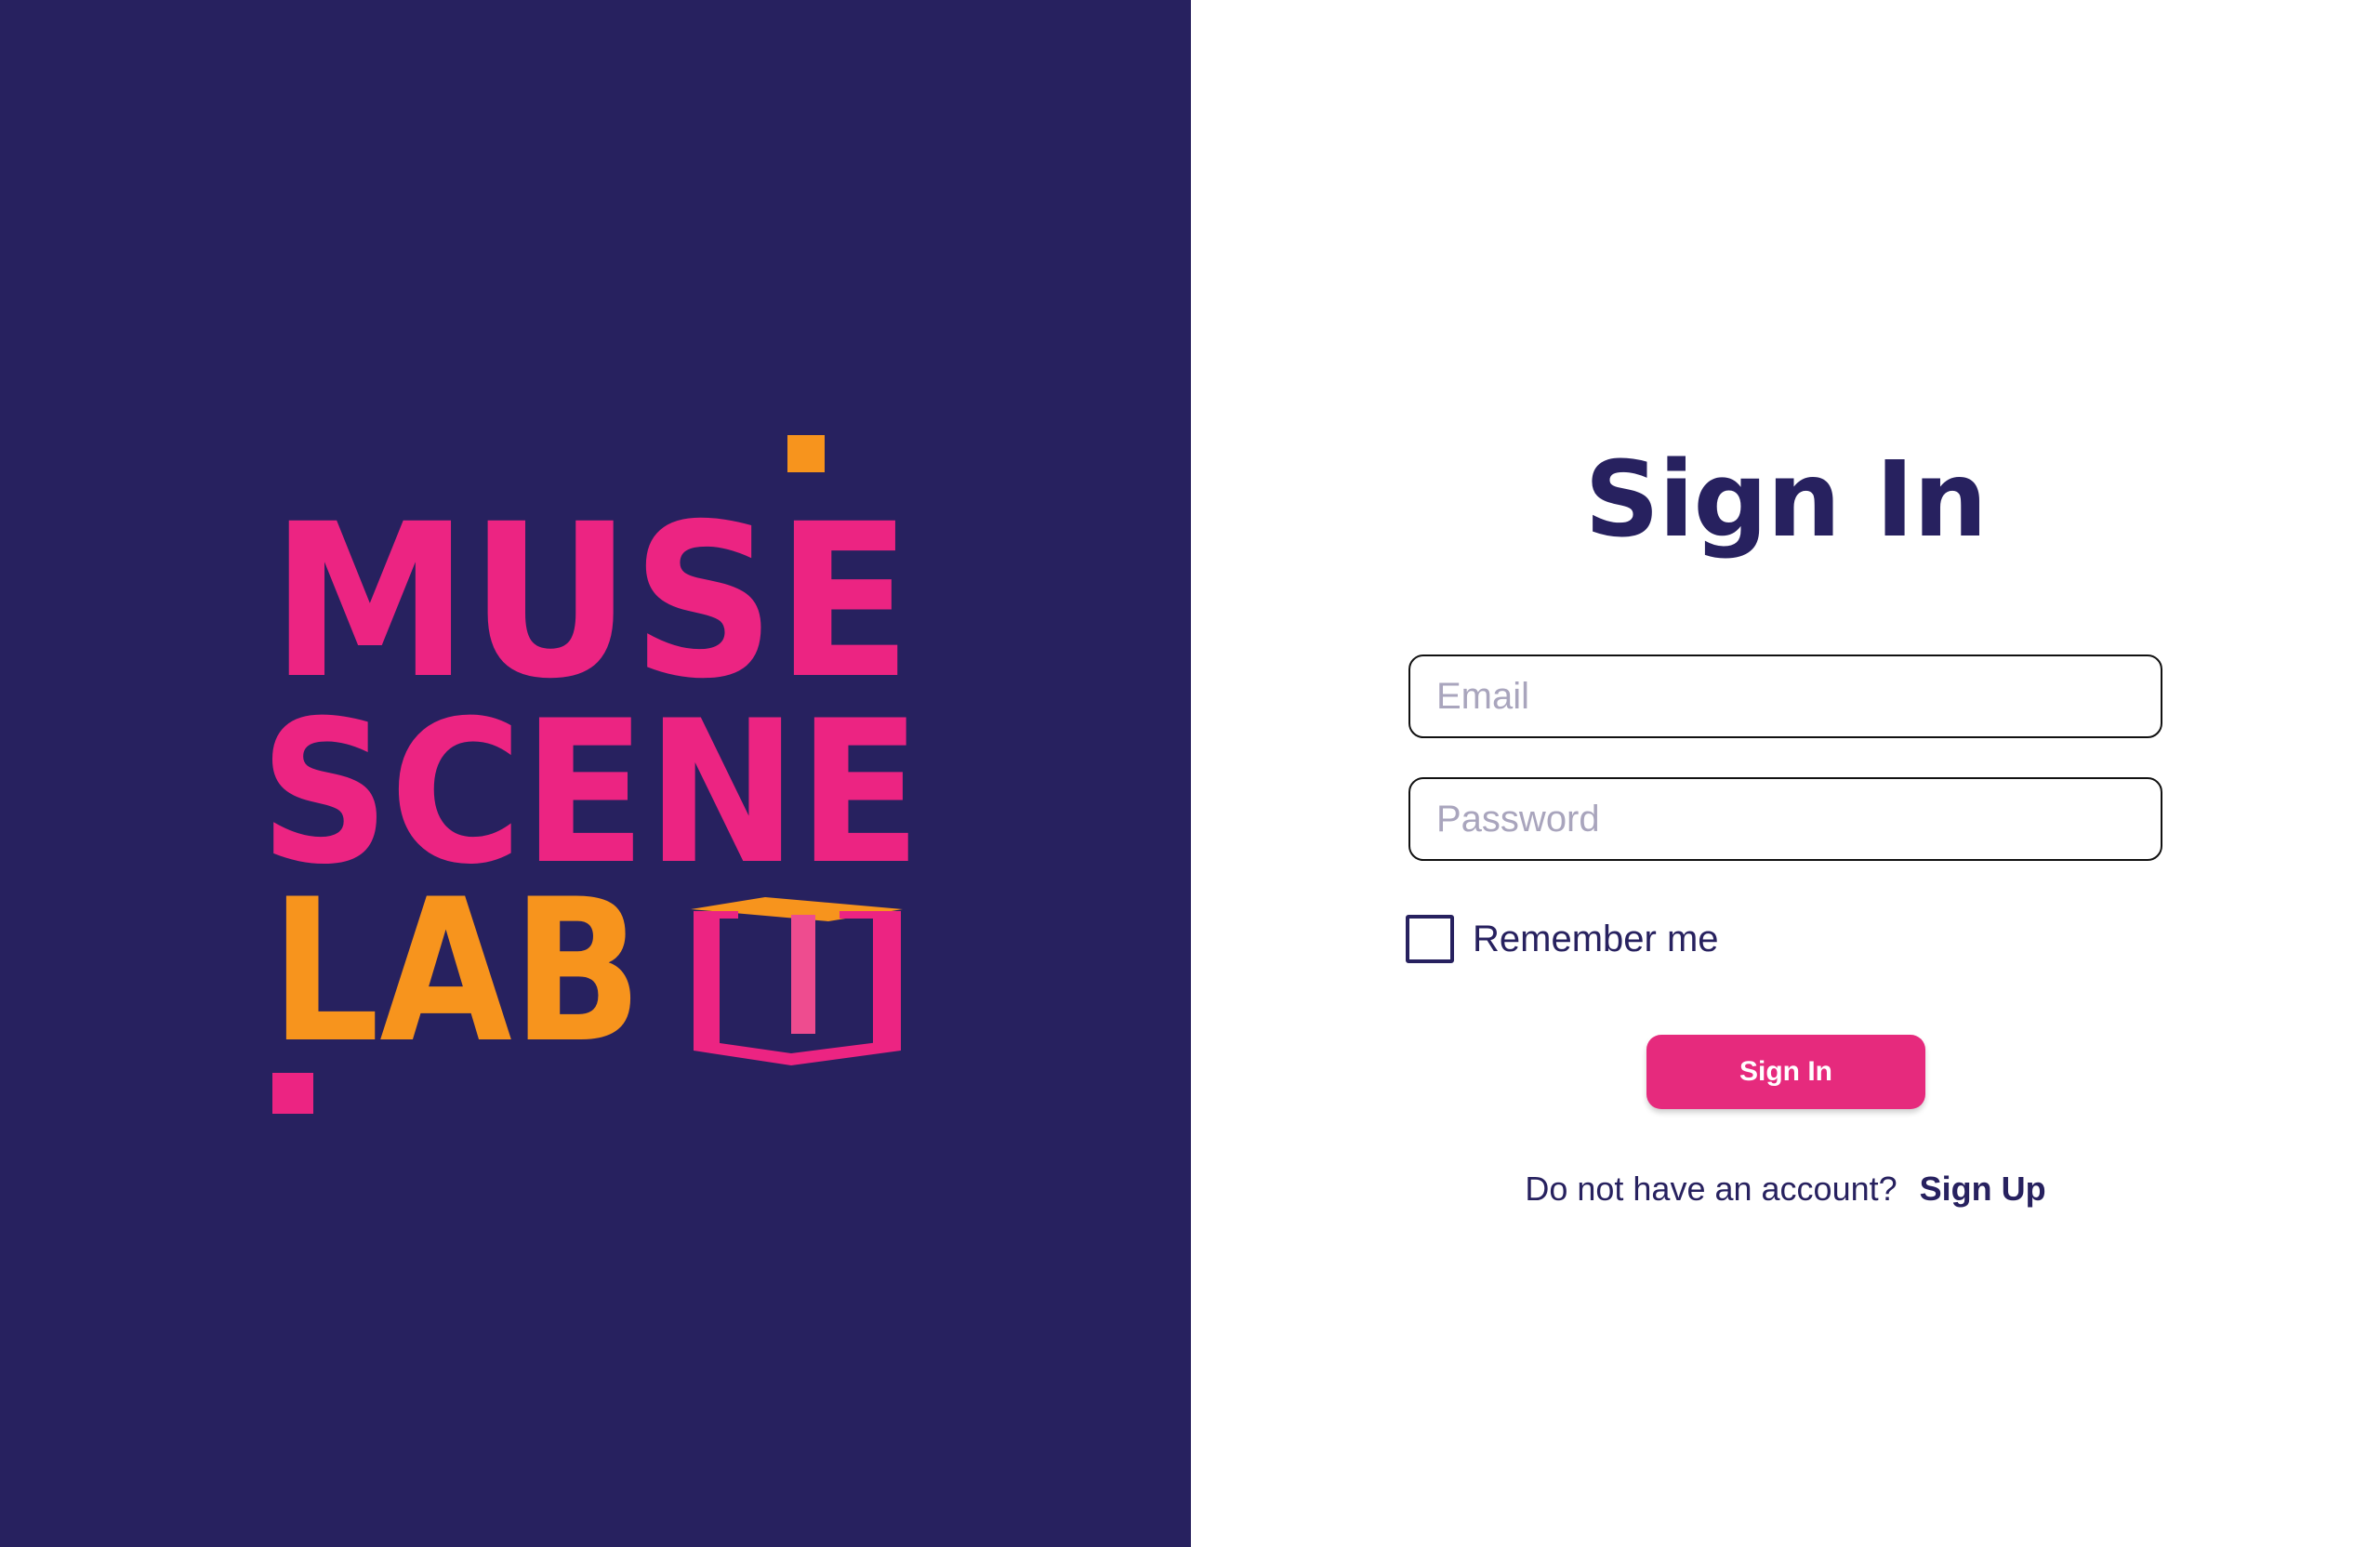 The image size is (2380, 1547). Describe the element at coordinates (596, 778) in the screenshot. I see `muse-scene-lab-logo: MUSE SCENE LAB` at that location.